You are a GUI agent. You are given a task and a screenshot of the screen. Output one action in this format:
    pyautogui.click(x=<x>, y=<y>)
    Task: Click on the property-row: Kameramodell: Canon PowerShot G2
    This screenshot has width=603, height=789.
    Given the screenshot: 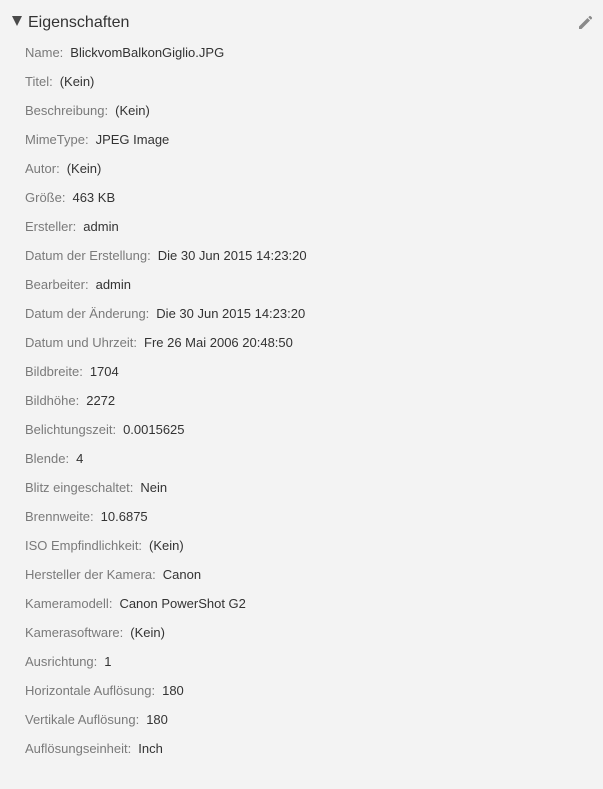 What is the action you would take?
    pyautogui.click(x=166, y=603)
    